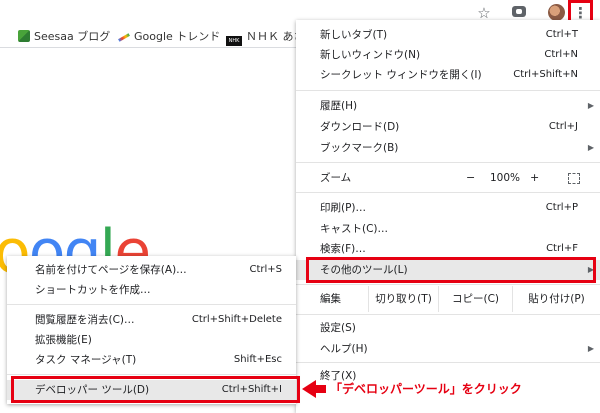  What do you see at coordinates (151, 340) in the screenshot?
I see `submenu-extensions: 拡張機能(E)` at bounding box center [151, 340].